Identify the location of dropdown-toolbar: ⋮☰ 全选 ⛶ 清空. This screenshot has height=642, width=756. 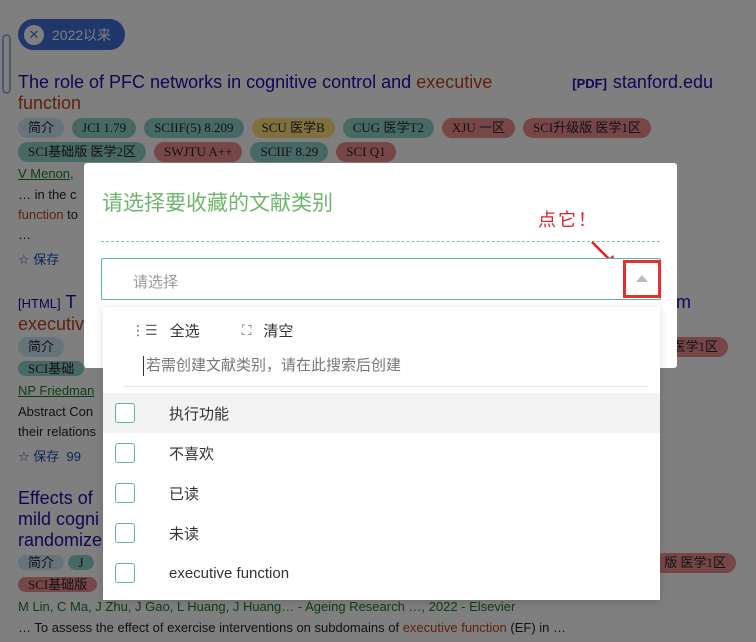
(212, 330).